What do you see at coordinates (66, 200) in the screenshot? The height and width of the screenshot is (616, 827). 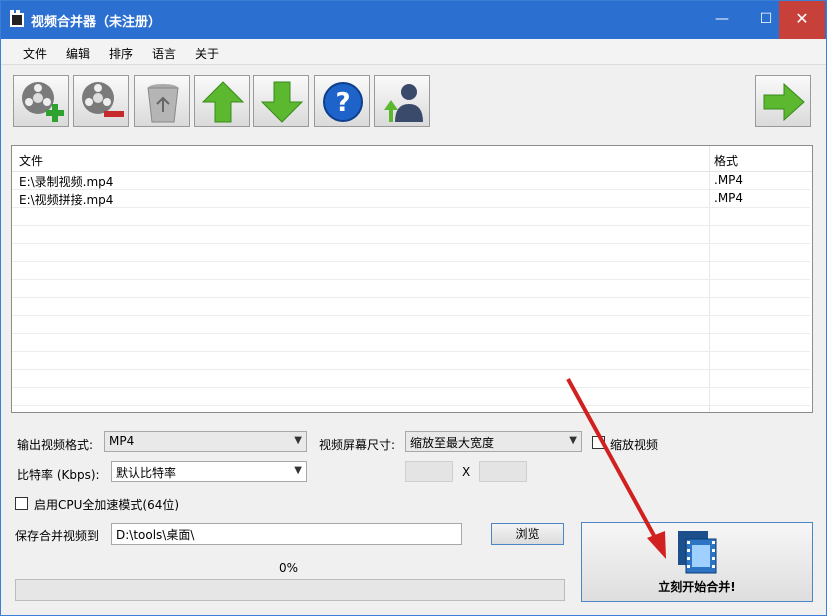 I see `file-path: E:\视频拼接.mp4` at bounding box center [66, 200].